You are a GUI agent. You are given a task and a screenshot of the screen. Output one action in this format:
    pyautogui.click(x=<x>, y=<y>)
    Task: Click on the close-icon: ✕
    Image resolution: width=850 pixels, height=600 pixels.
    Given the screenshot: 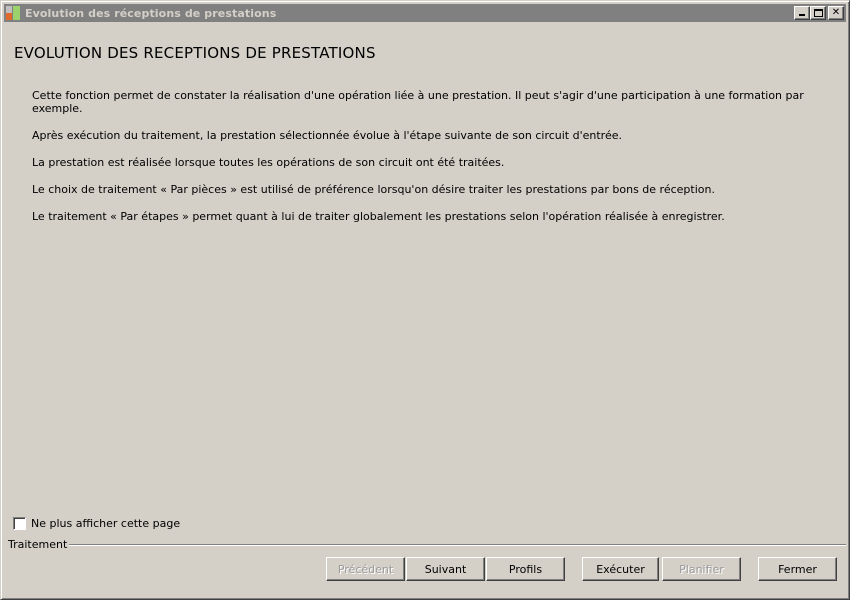 What is the action you would take?
    pyautogui.click(x=836, y=12)
    